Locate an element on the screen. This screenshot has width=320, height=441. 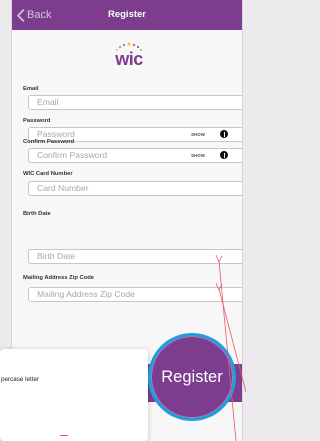
register-button: Register is located at coordinates (192, 377).